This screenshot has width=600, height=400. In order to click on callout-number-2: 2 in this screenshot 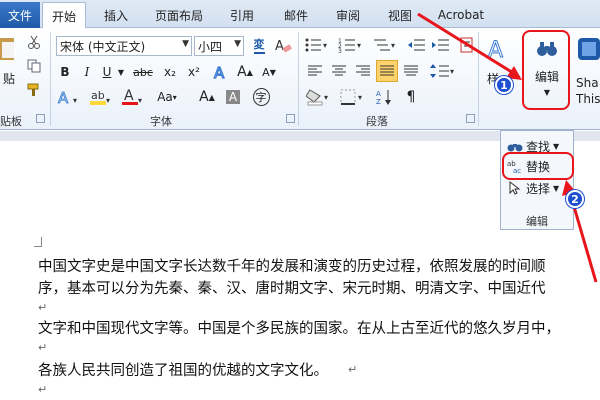, I will do `click(575, 199)`.